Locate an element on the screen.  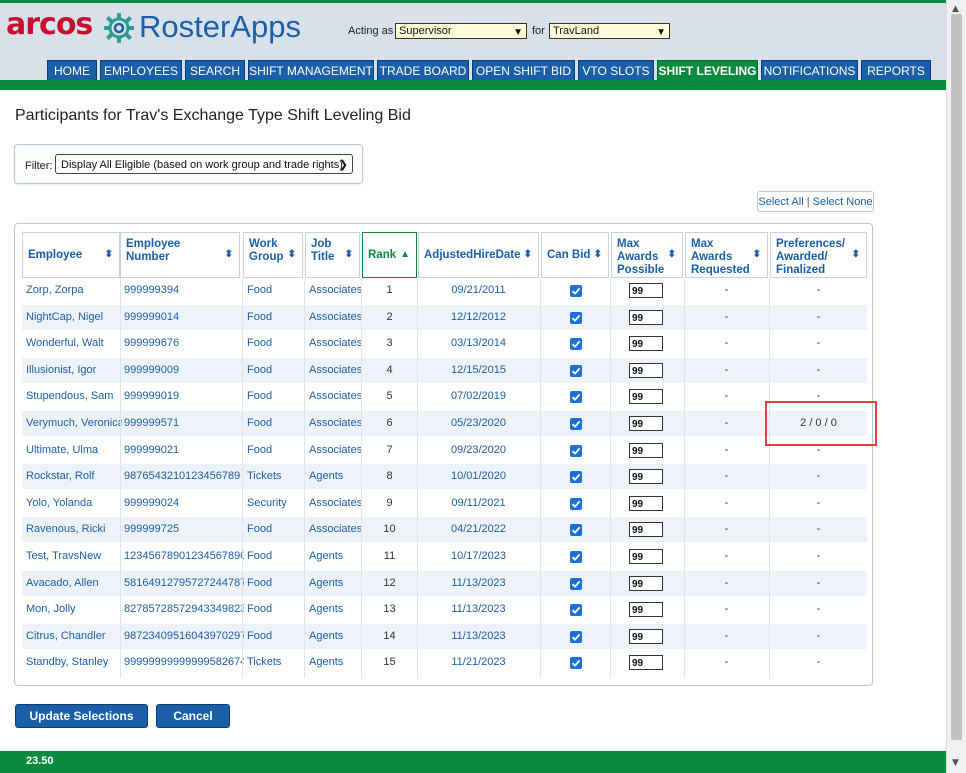
employee-name-link: Wonderful, Walt is located at coordinates (74, 343).